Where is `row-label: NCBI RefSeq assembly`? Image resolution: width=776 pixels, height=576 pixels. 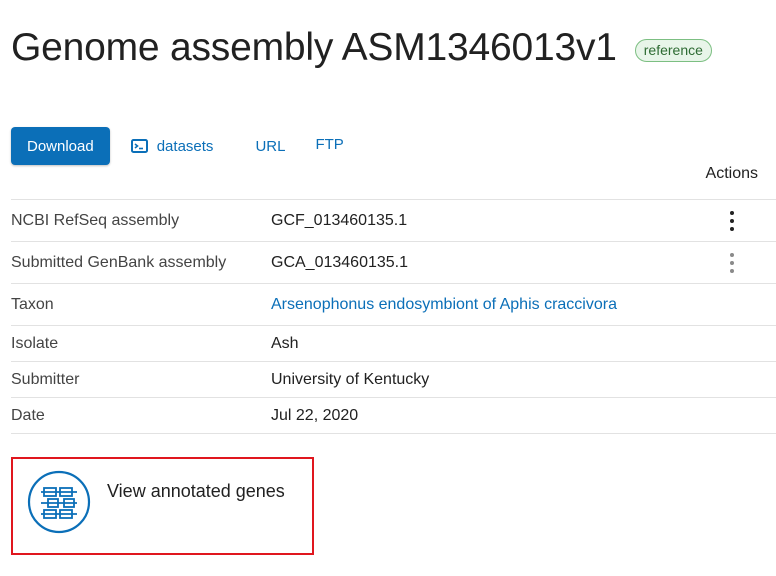
row-label: NCBI RefSeq assembly is located at coordinates (95, 220).